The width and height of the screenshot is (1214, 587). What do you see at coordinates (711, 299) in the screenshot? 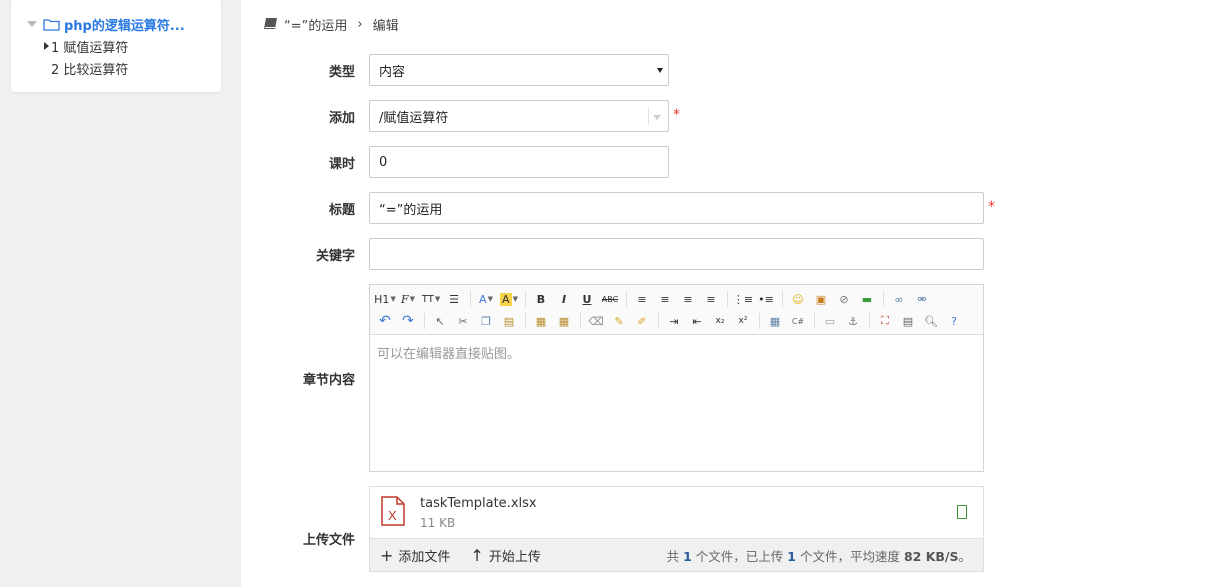
I see `align-justify-icon: ≡` at bounding box center [711, 299].